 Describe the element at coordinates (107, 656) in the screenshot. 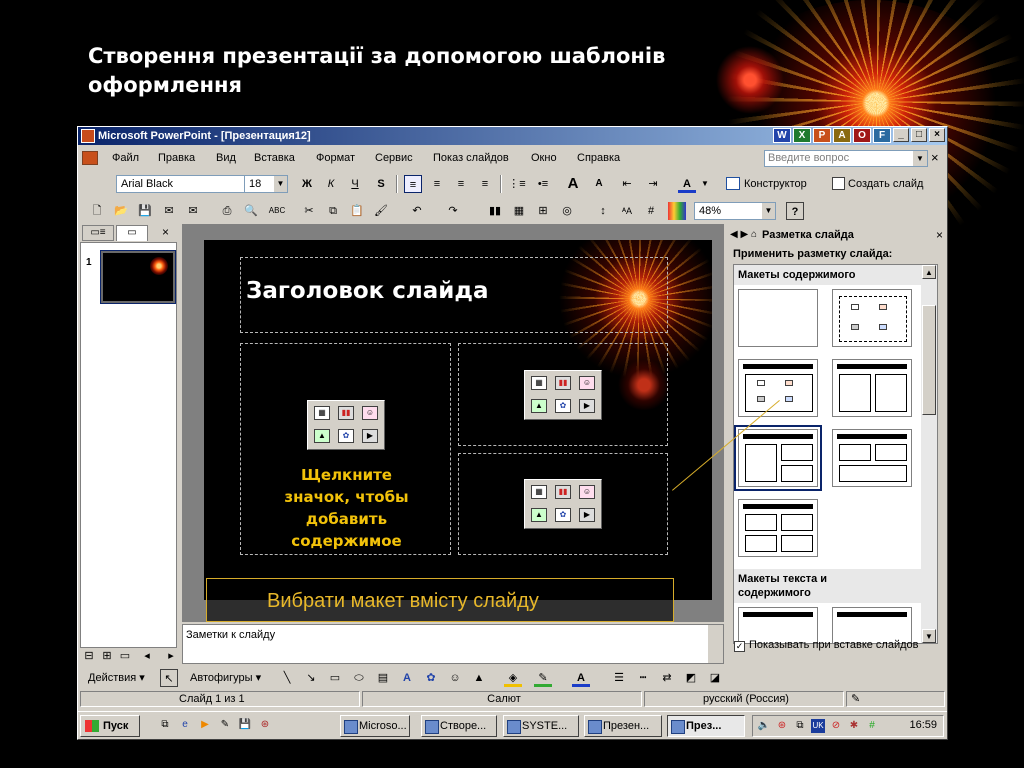

I see `sorter-view-icon: ⊞` at that location.